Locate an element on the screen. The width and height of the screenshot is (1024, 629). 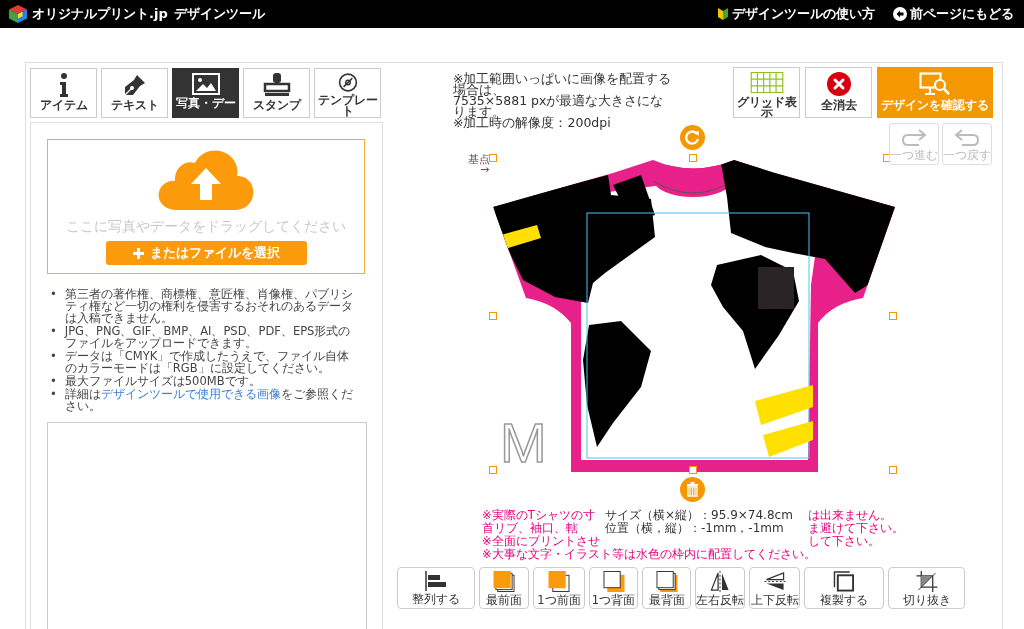
backward-button: 1つ背面 is located at coordinates (613, 588).